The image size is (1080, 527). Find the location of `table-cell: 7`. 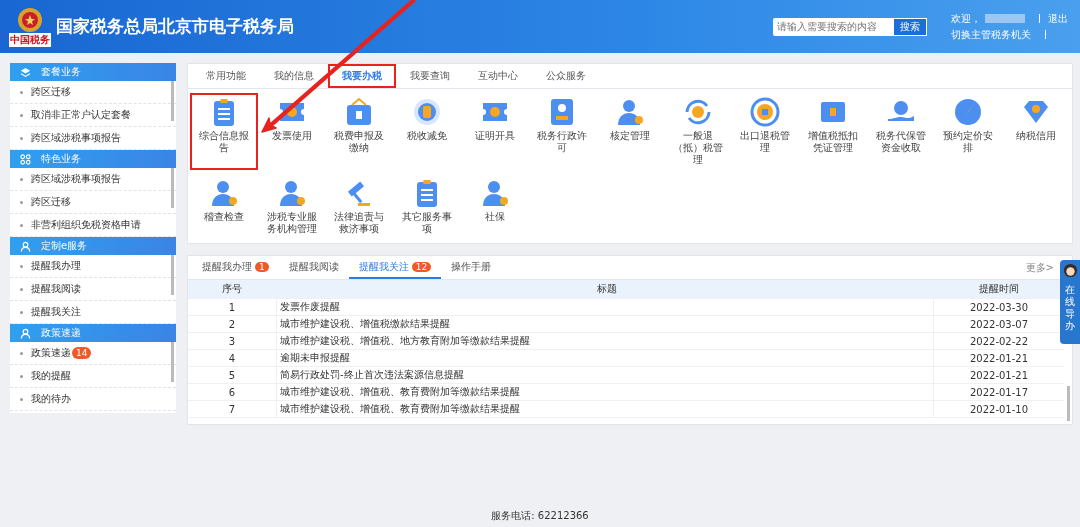

table-cell: 7 is located at coordinates (232, 409).